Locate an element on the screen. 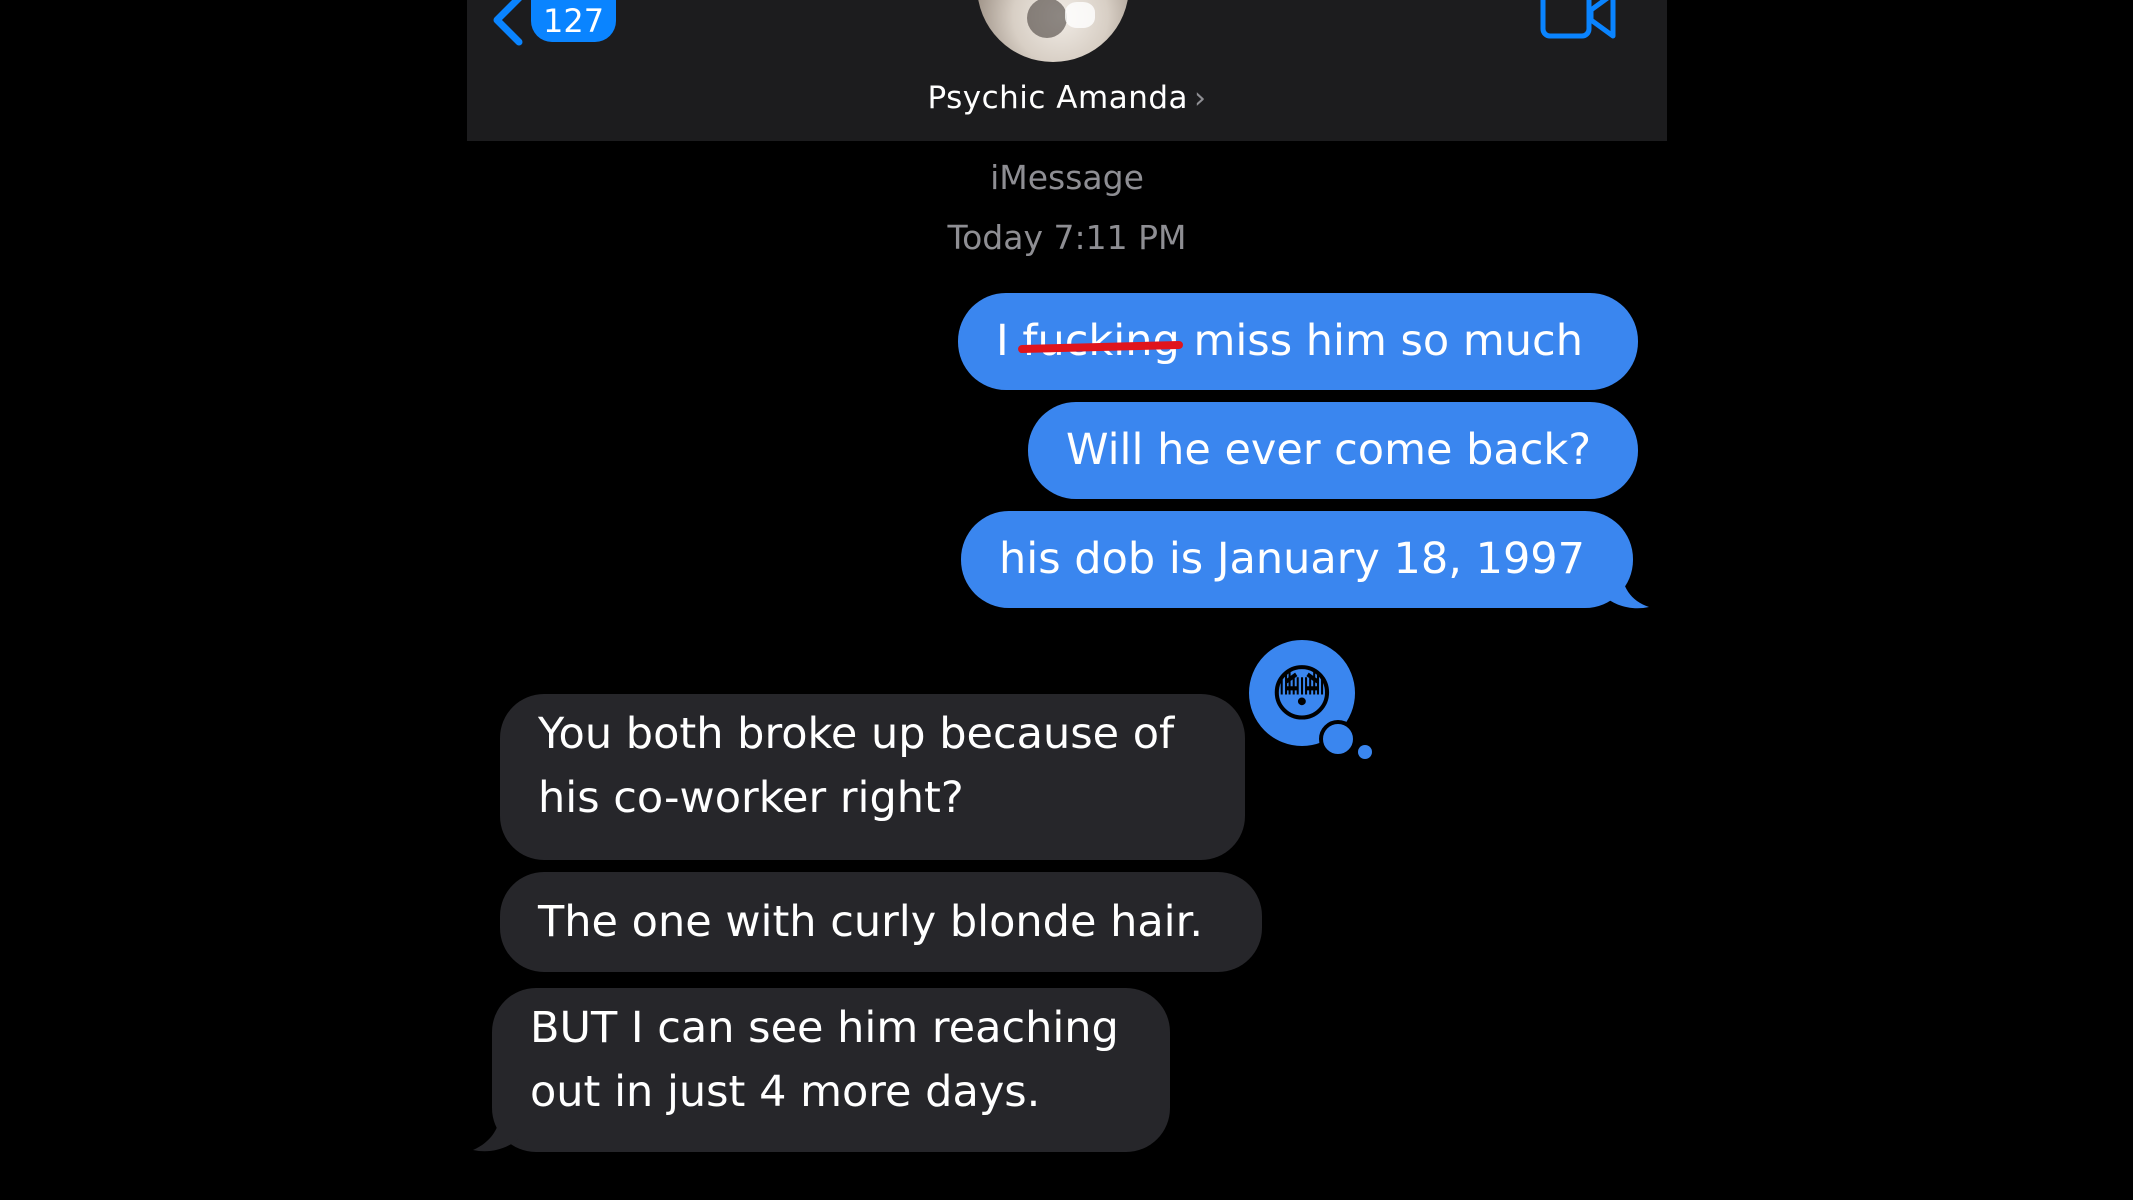 The image size is (2133, 1200). message-text-suffix: miss him so much is located at coordinates (1388, 341).